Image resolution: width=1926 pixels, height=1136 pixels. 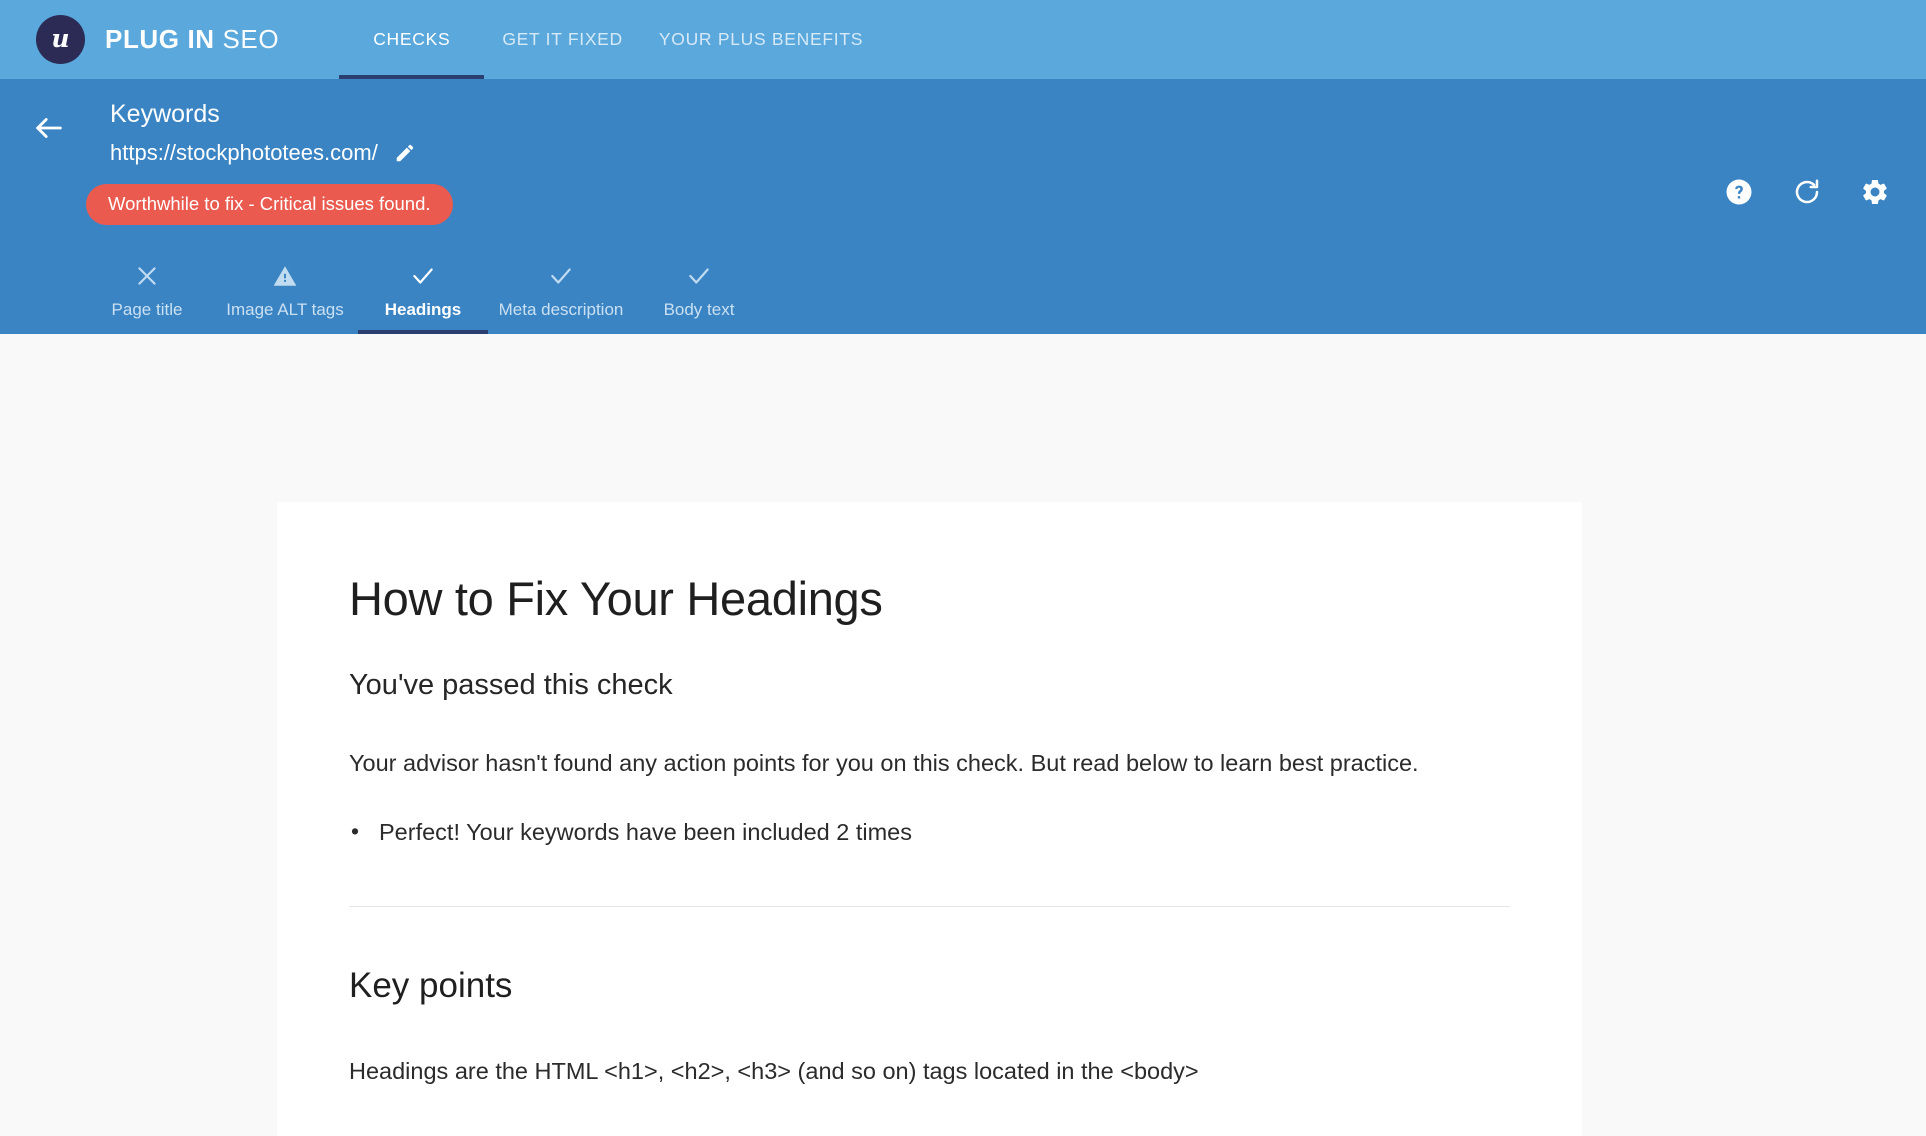 I want to click on check-tab-meta-description-status, so click(x=561, y=276).